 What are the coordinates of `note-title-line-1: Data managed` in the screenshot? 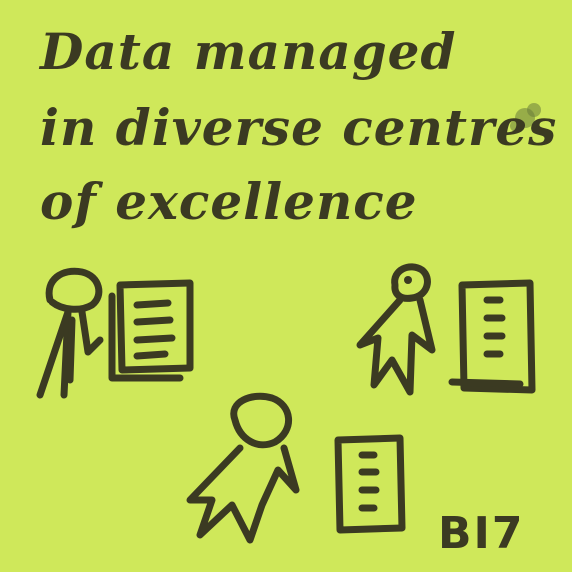 It's located at (248, 51).